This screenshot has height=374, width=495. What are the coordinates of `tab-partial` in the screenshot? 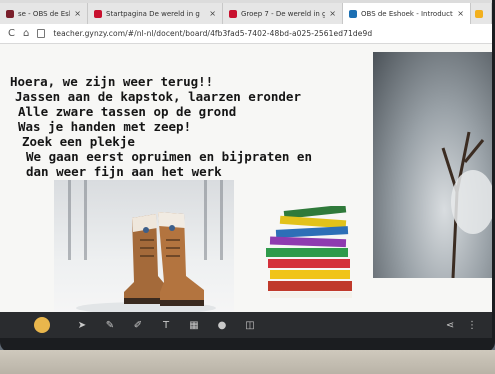 It's located at (481, 13).